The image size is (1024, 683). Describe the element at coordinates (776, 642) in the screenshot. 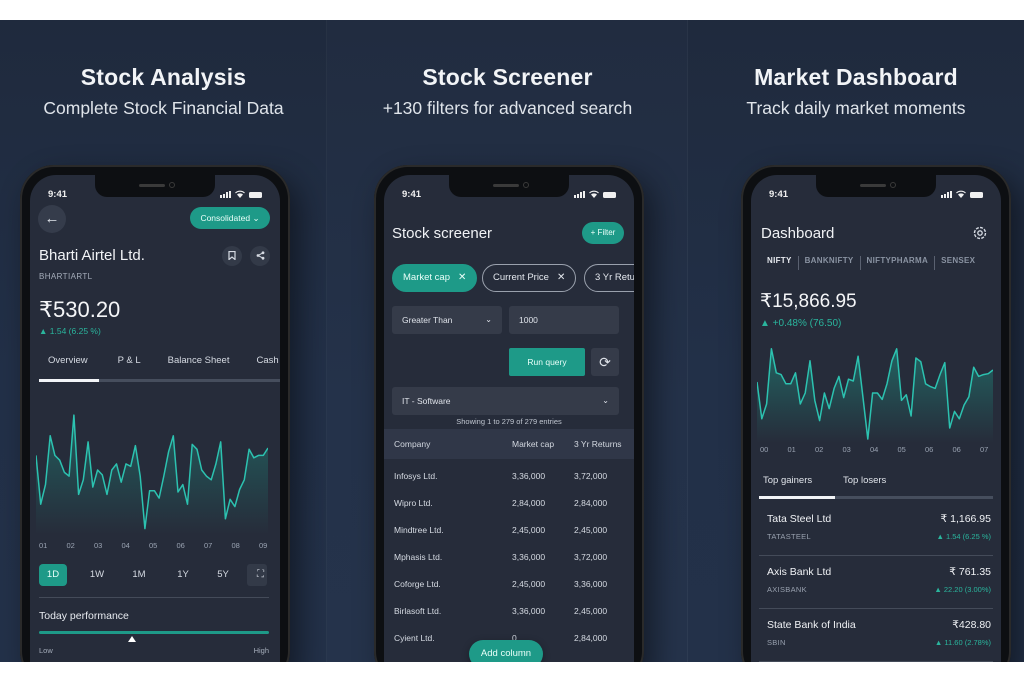

I see `stock-ticker: SBIN` at that location.